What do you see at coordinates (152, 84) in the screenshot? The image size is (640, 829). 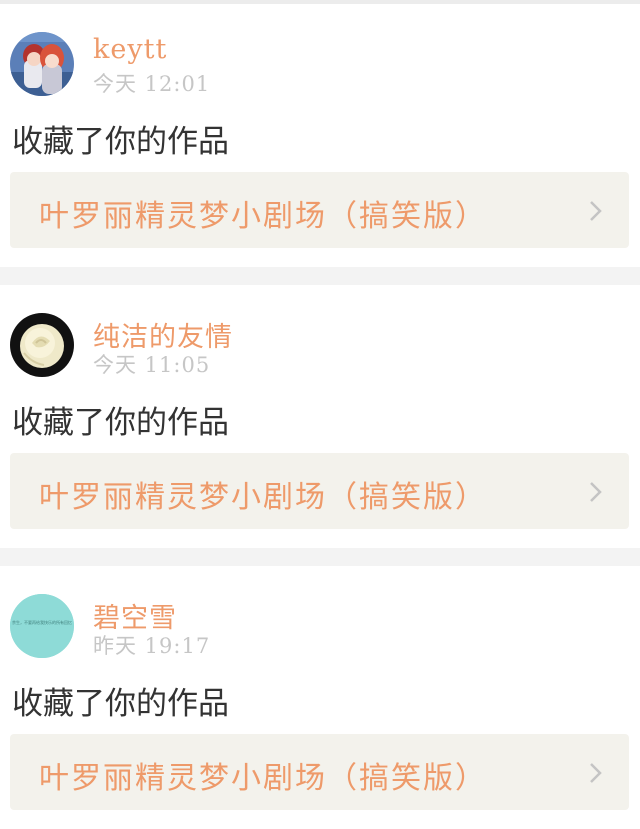 I see `timestamp: 今天 12:01` at bounding box center [152, 84].